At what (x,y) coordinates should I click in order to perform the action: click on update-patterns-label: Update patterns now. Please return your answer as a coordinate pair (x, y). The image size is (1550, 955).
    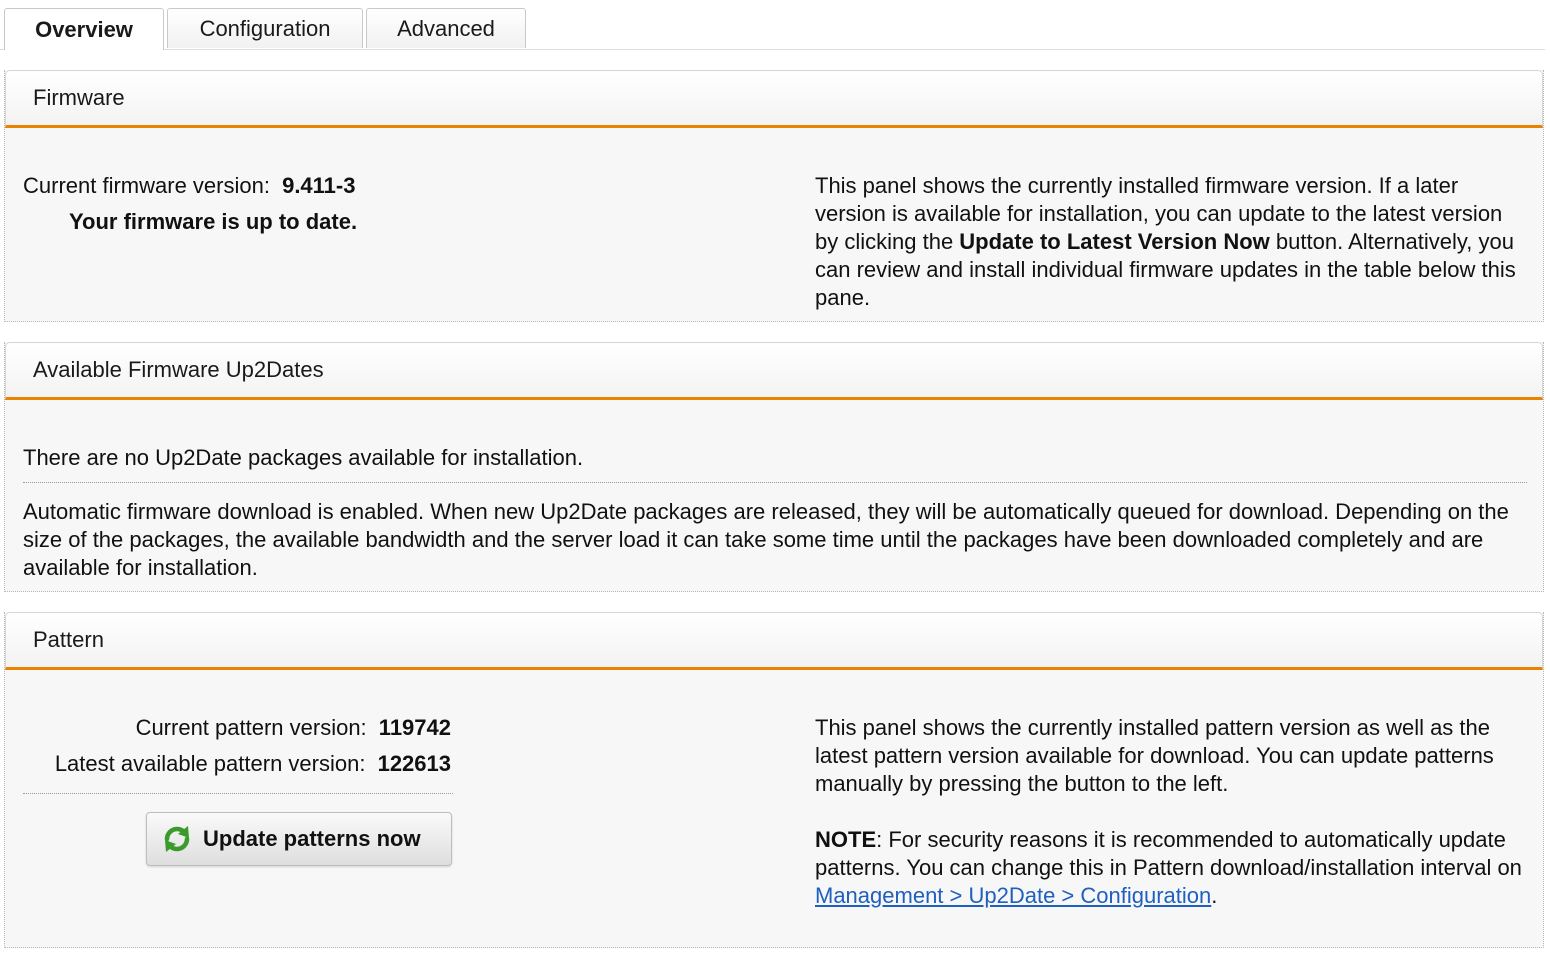
    Looking at the image, I should click on (312, 838).